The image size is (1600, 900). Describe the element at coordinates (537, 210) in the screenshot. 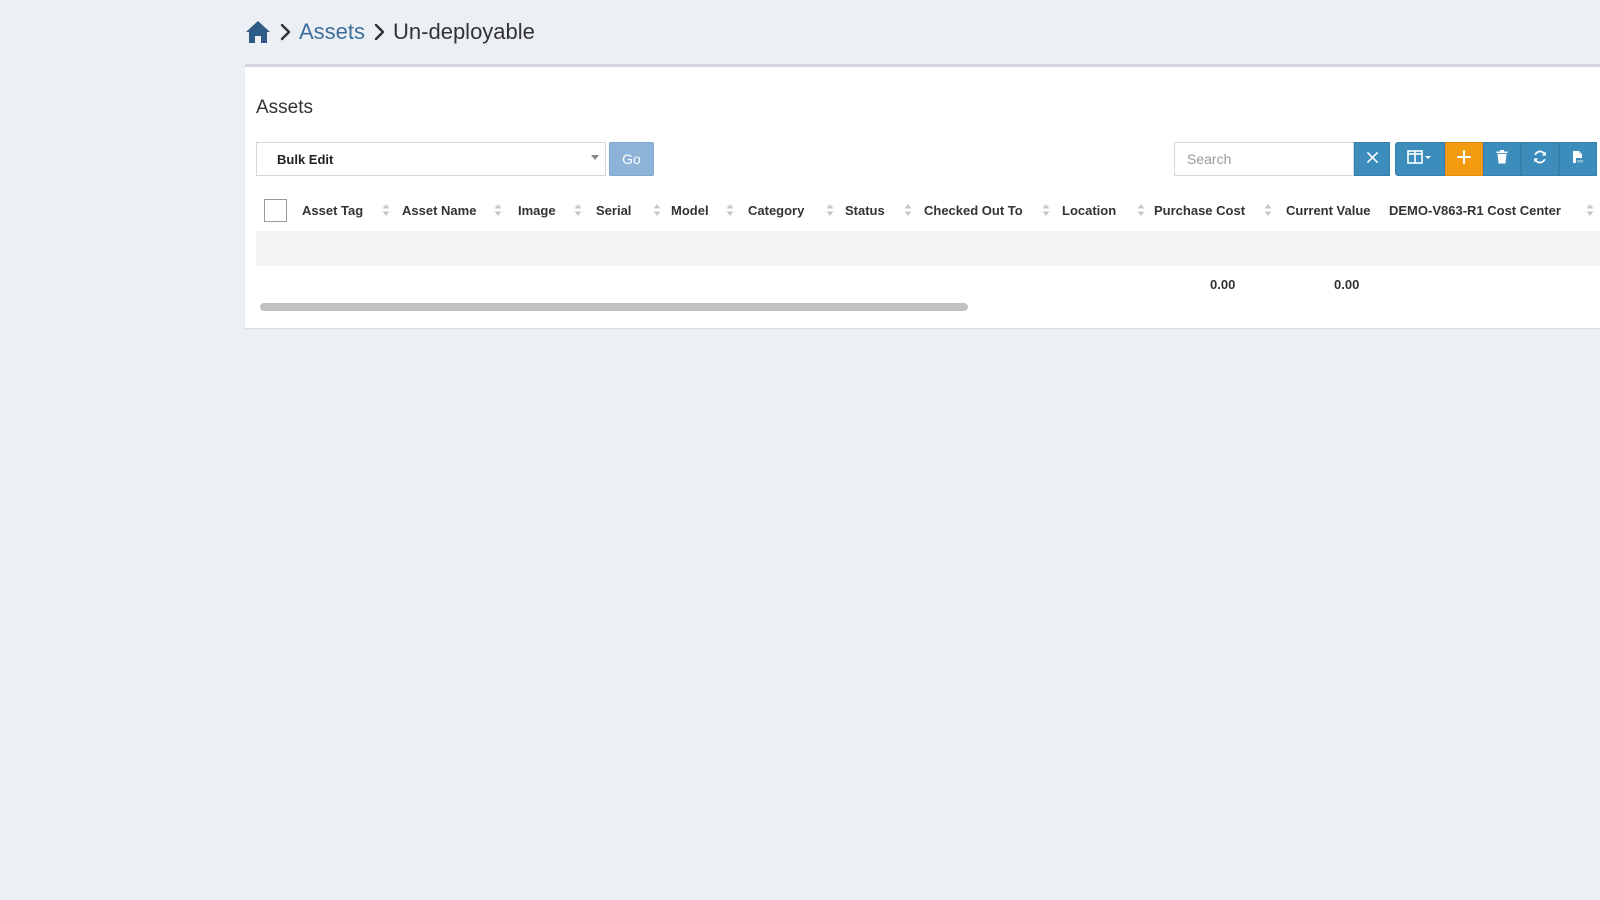

I see `column-header-label: Image` at that location.